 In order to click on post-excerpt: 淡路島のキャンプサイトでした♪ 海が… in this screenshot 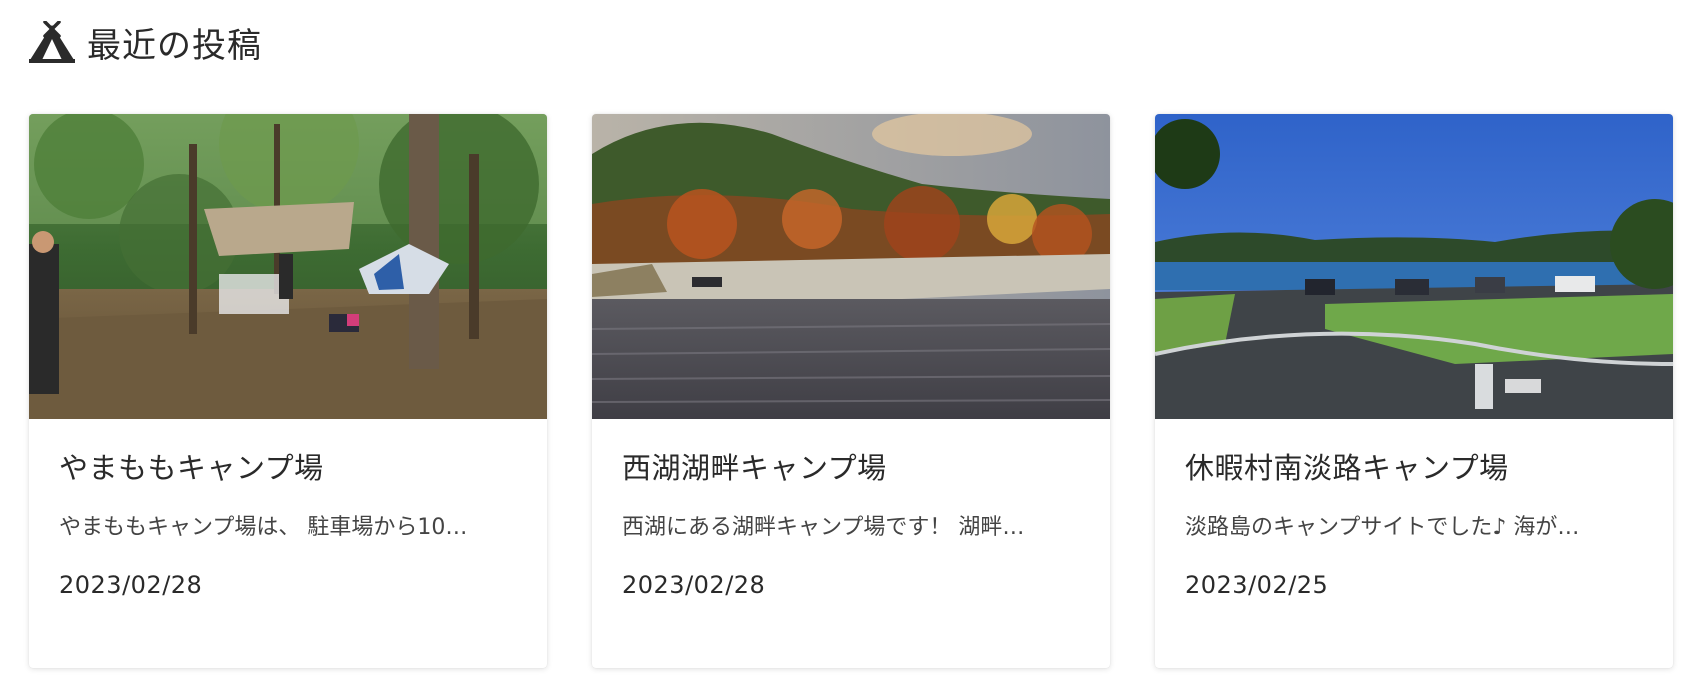, I will do `click(1382, 527)`.